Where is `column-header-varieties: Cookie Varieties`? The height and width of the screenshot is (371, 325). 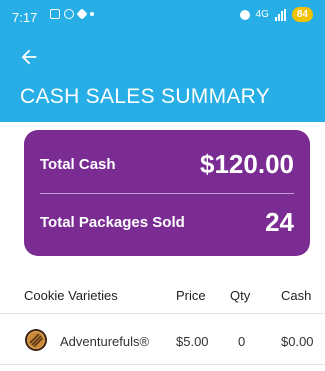 column-header-varieties: Cookie Varieties is located at coordinates (71, 295).